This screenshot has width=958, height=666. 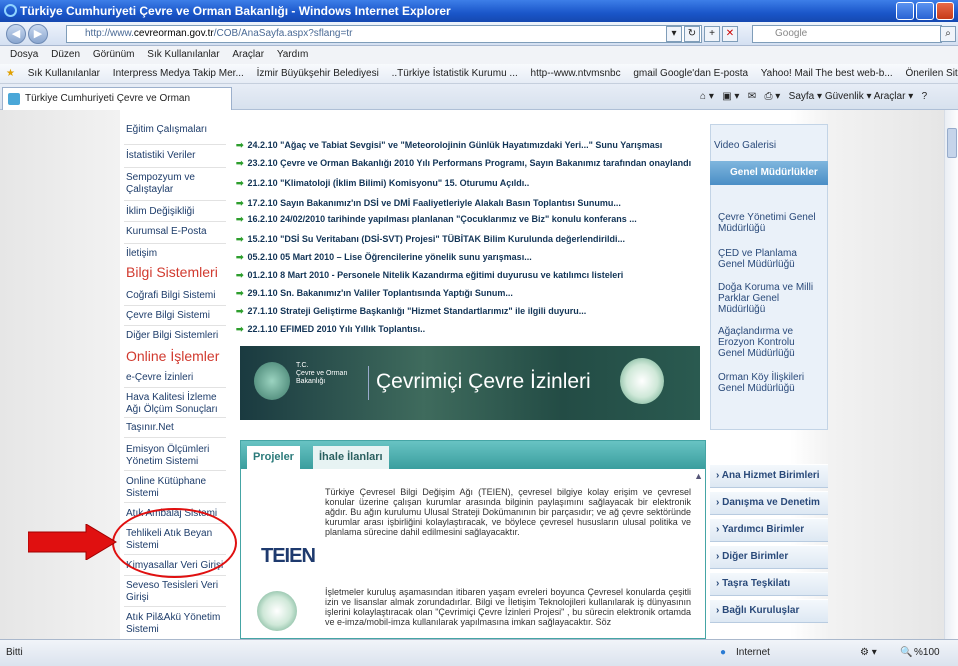 What do you see at coordinates (173, 356) in the screenshot?
I see `section-heading-online: Online İşlemler` at bounding box center [173, 356].